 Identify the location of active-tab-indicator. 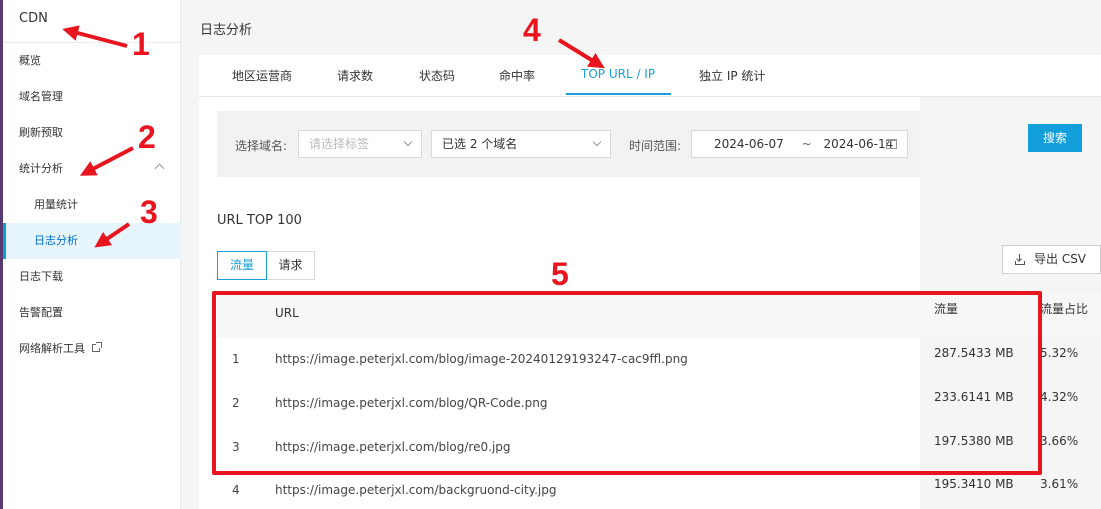
(618, 94).